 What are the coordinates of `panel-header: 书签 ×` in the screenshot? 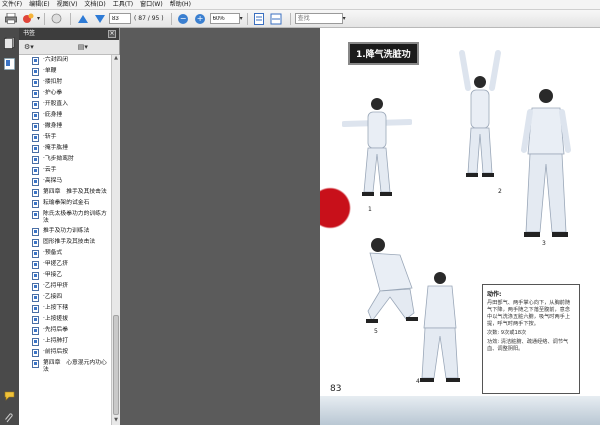 It's located at (69, 34).